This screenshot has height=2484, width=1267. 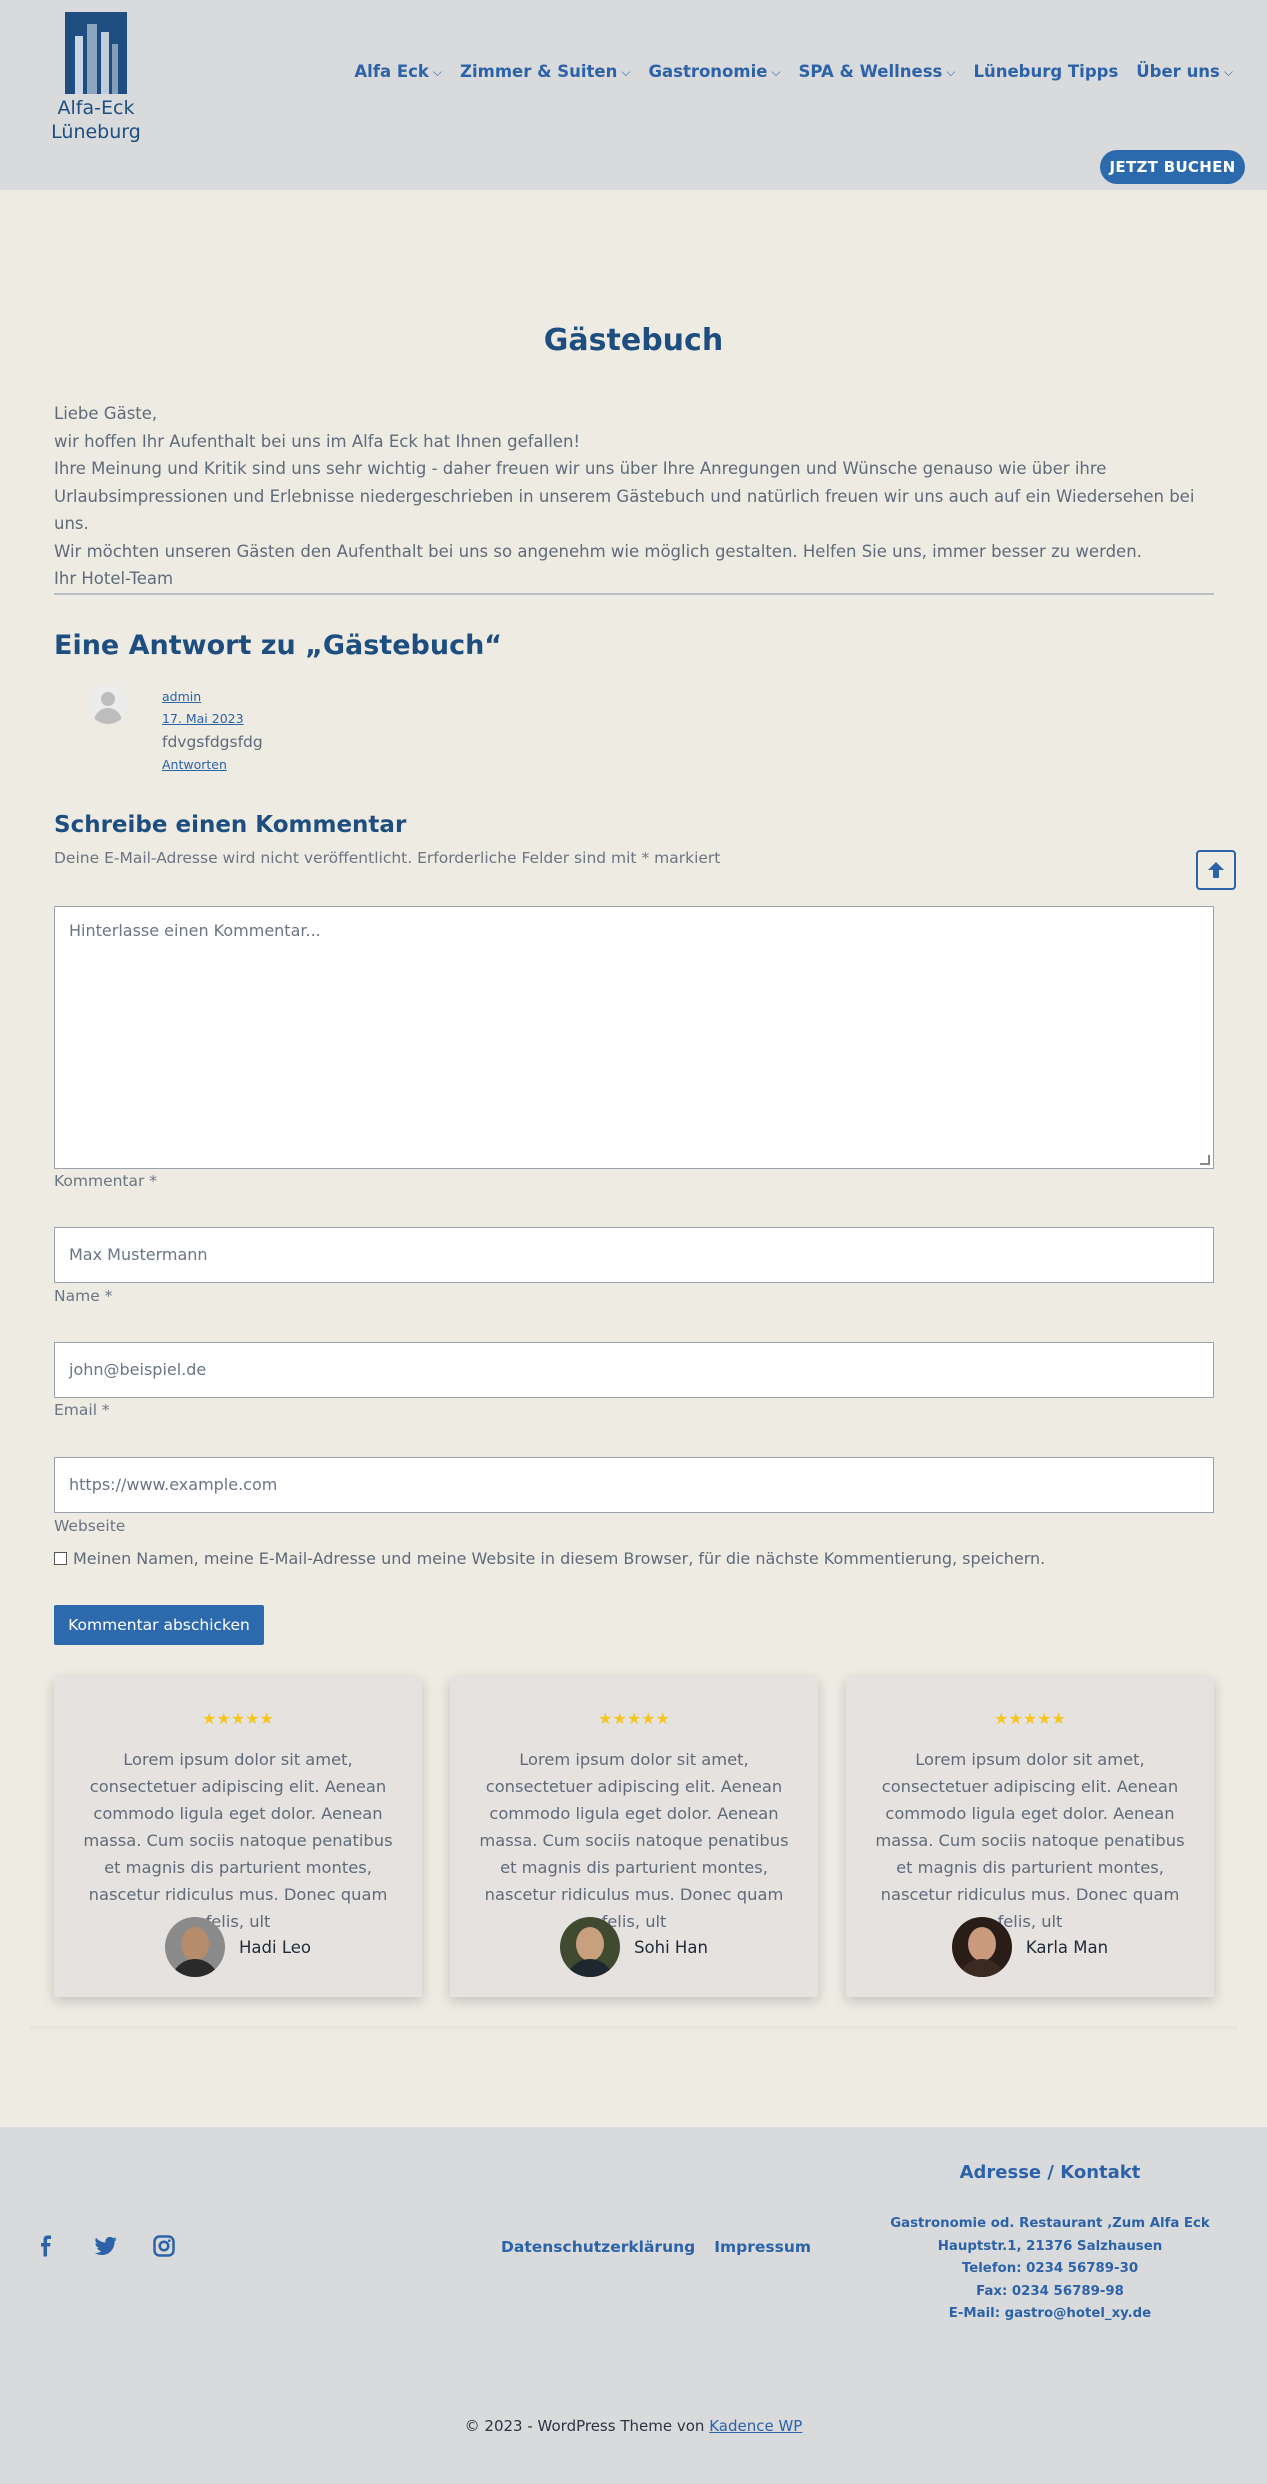 What do you see at coordinates (584, 2426) in the screenshot?
I see `copyright-text: © 2023 - WordPress Theme von` at bounding box center [584, 2426].